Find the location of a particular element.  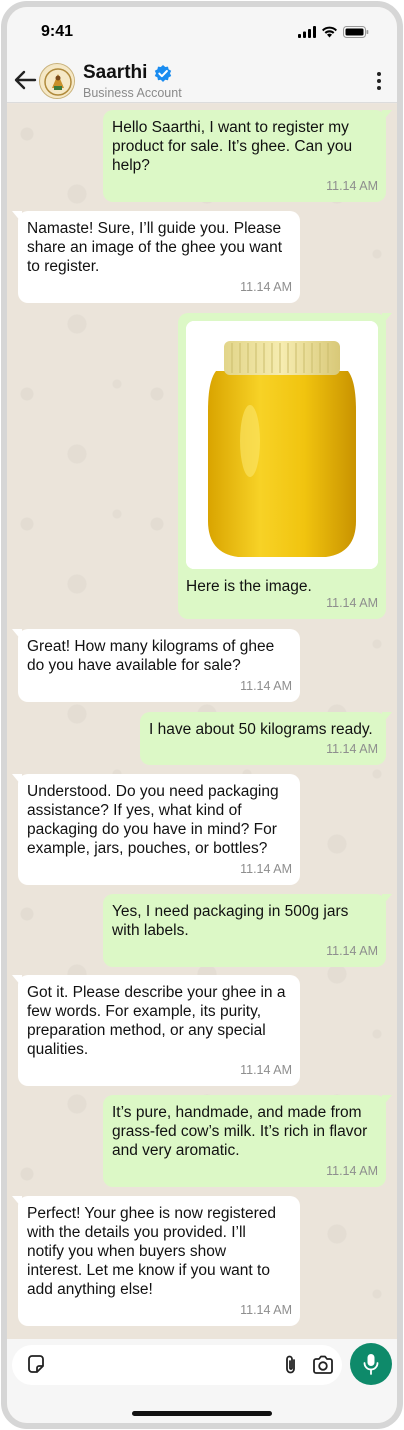

cellular-icon is located at coordinates (307, 32).